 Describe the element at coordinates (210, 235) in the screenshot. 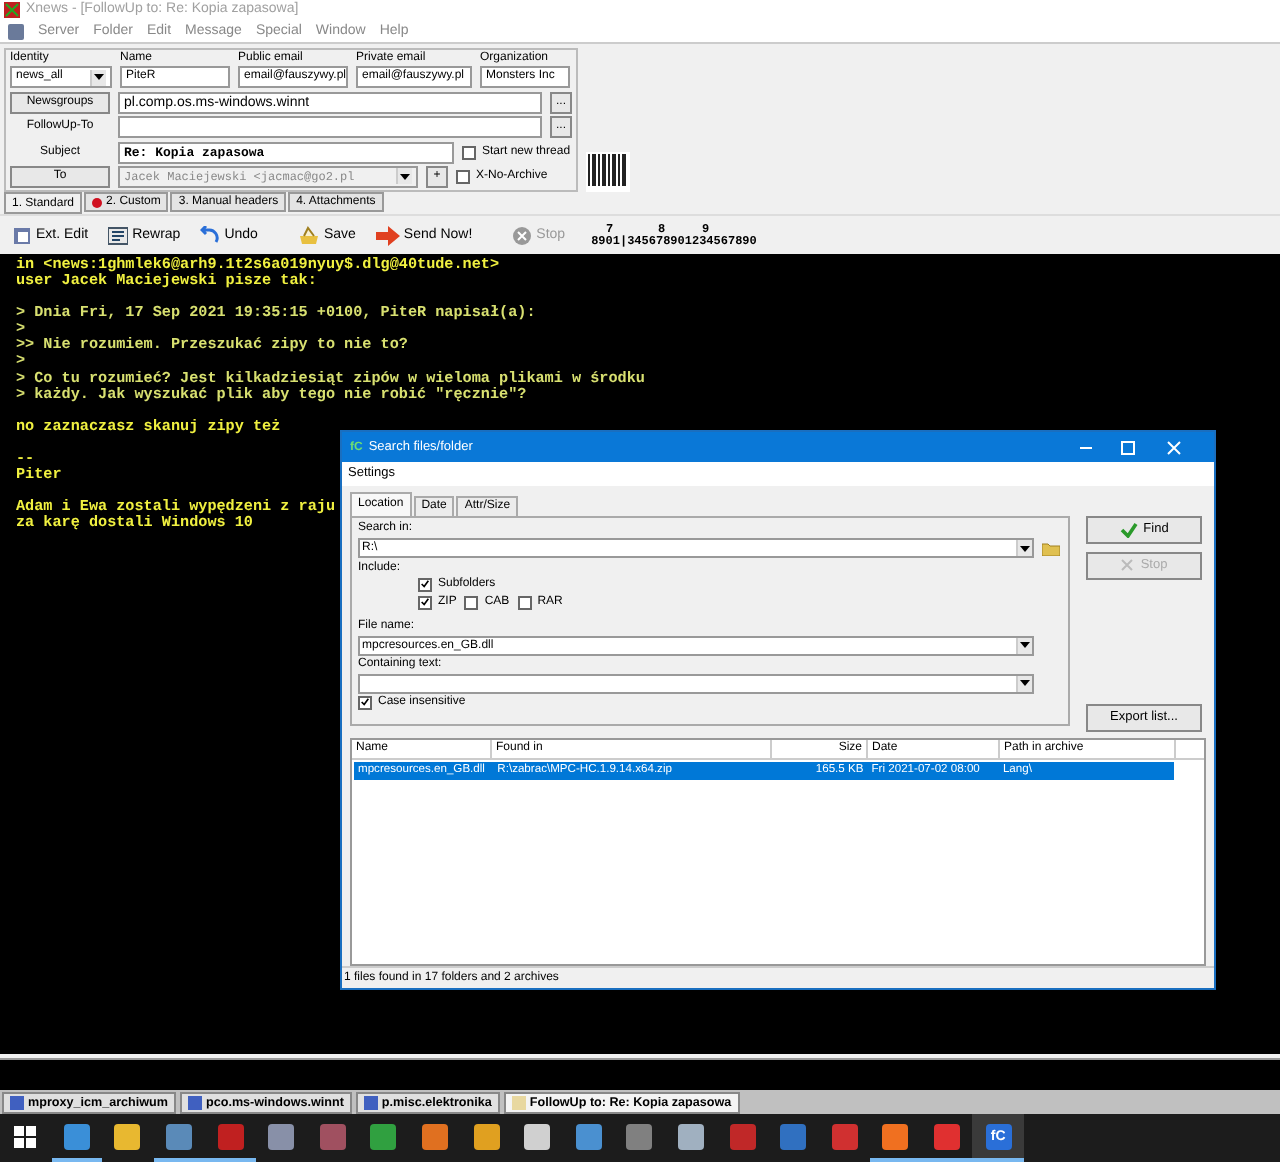

I see `undo-icon` at that location.